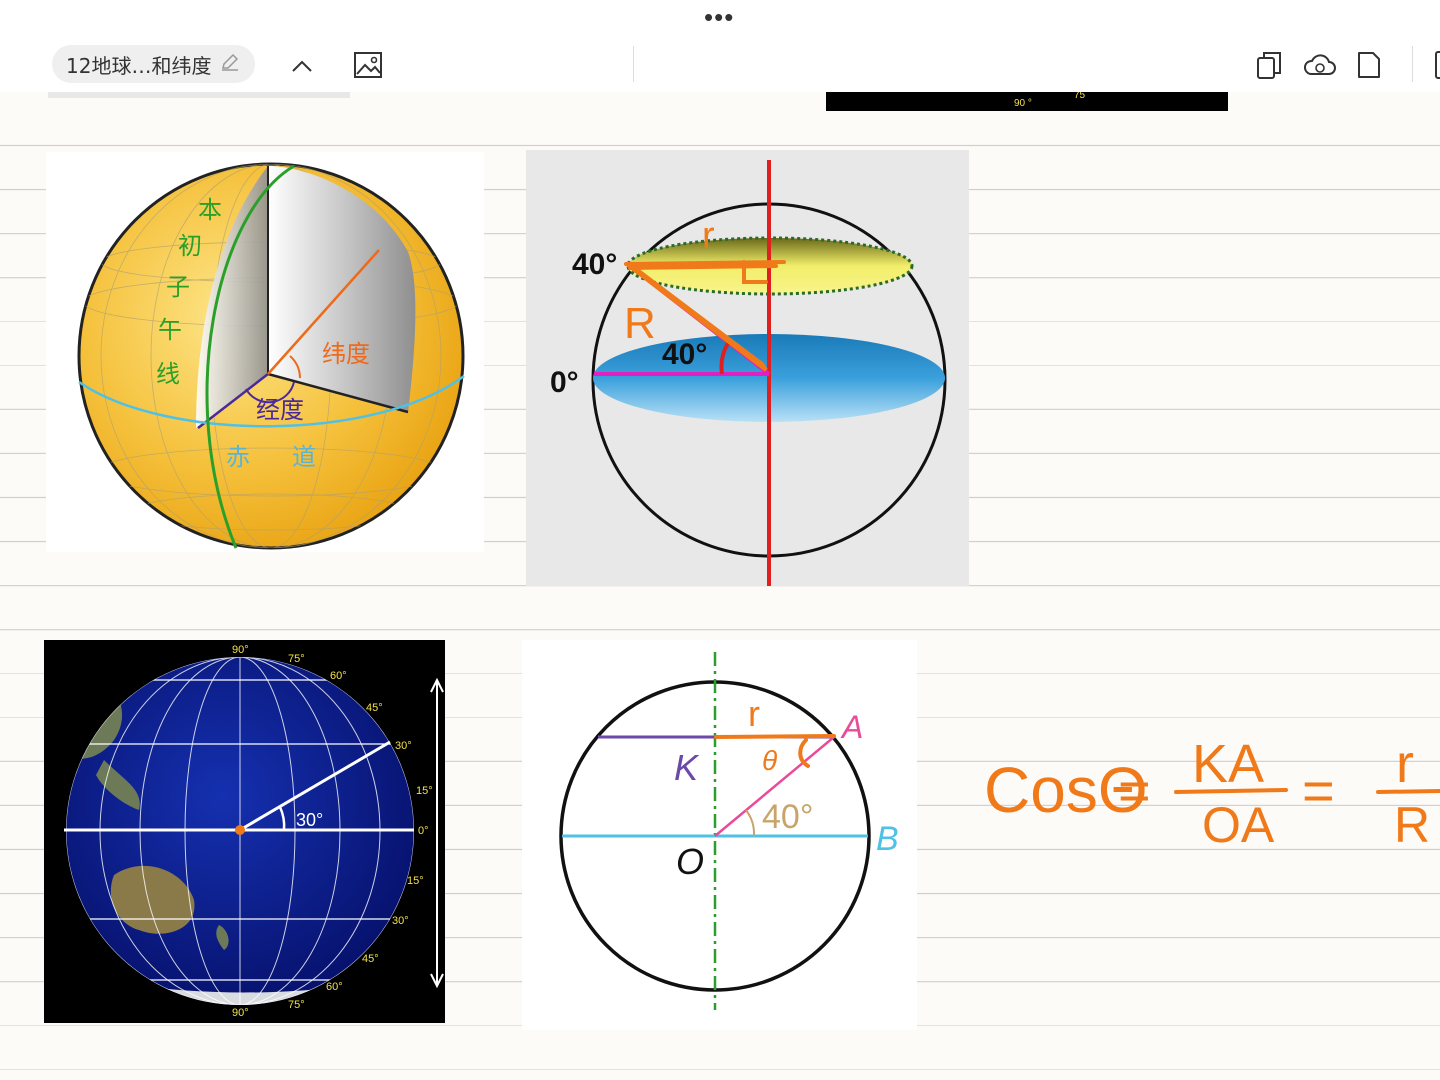 This screenshot has width=1440, height=1080. I want to click on top-toolbar: ••• 12地球…和纬度, so click(720, 46).